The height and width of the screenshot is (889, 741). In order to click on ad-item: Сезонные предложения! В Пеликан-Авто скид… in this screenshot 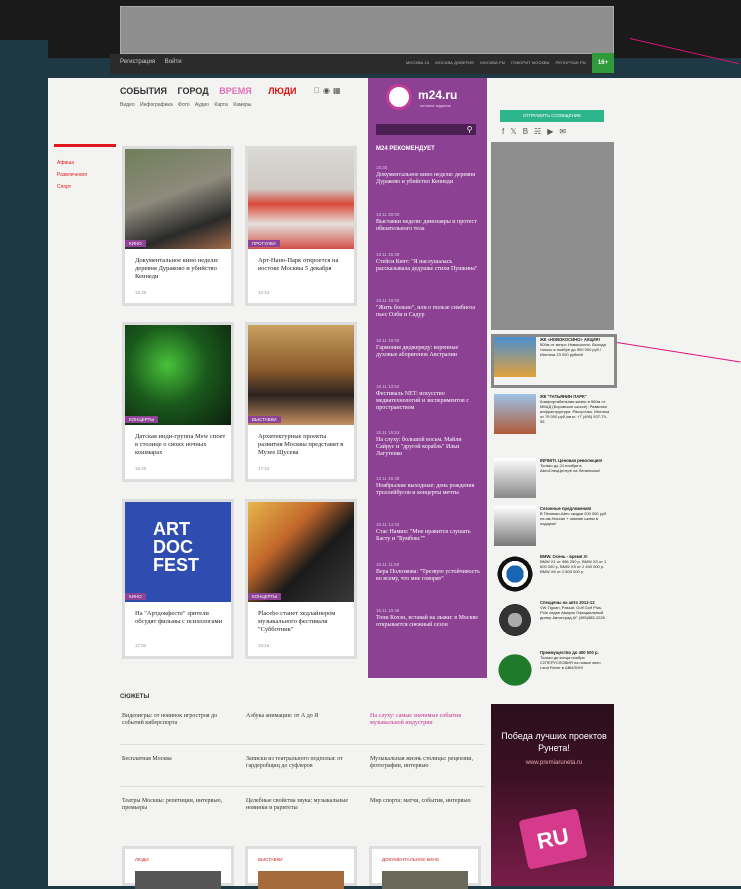, I will do `click(553, 528)`.